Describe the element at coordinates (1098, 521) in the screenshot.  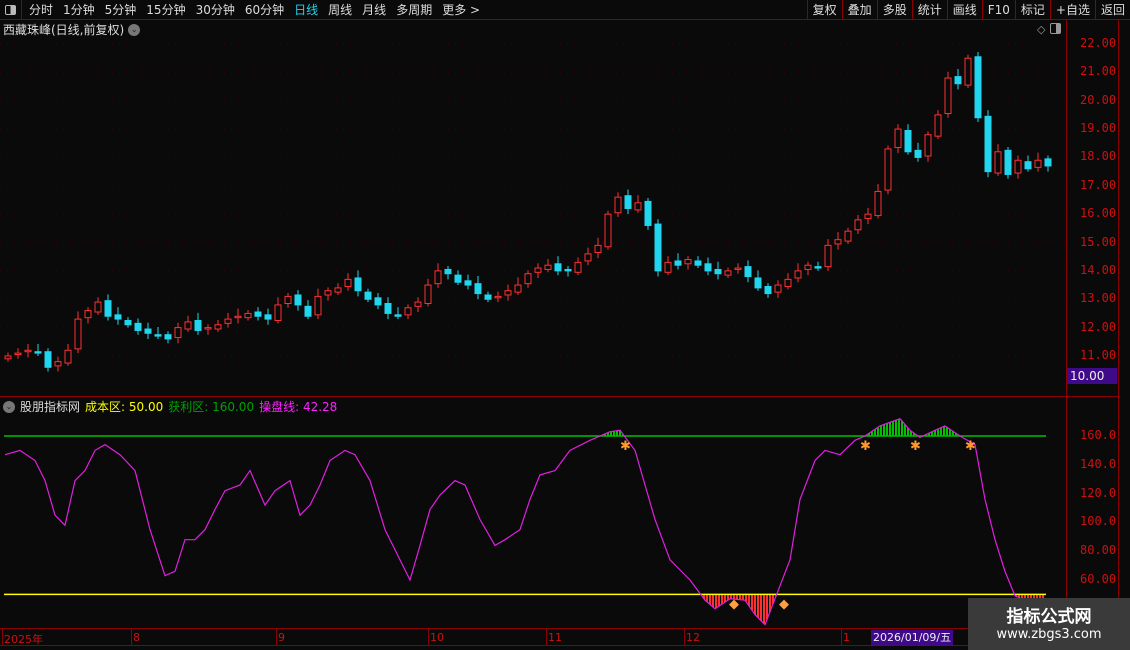
I see `indicator-tick: 100.0` at that location.